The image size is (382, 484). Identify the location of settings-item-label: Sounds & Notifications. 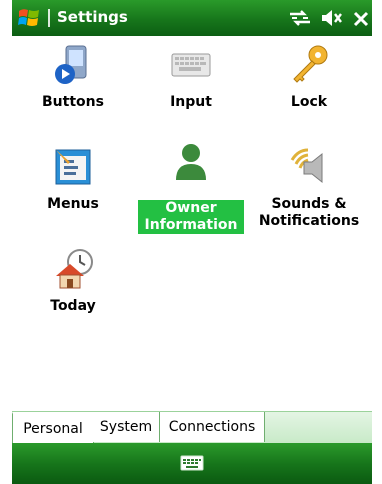
(309, 212).